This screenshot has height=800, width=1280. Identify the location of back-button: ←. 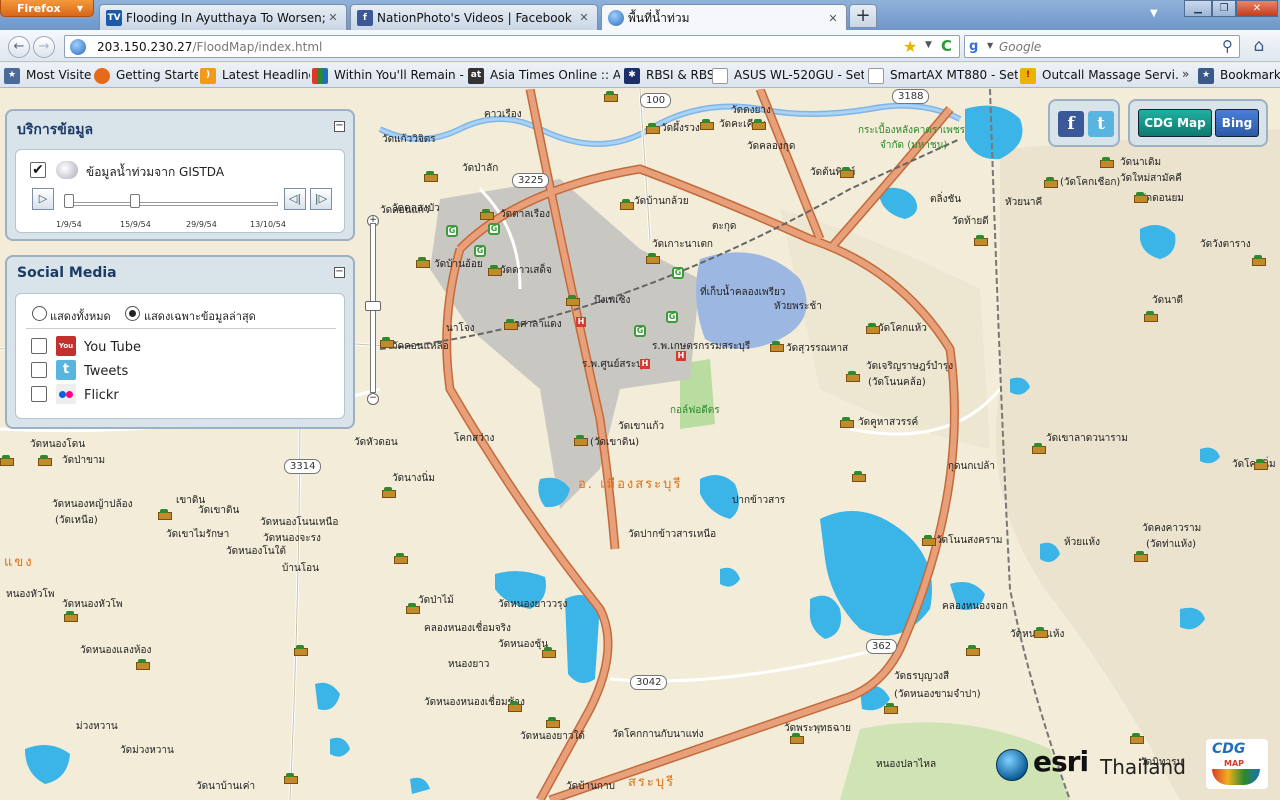
(19, 47).